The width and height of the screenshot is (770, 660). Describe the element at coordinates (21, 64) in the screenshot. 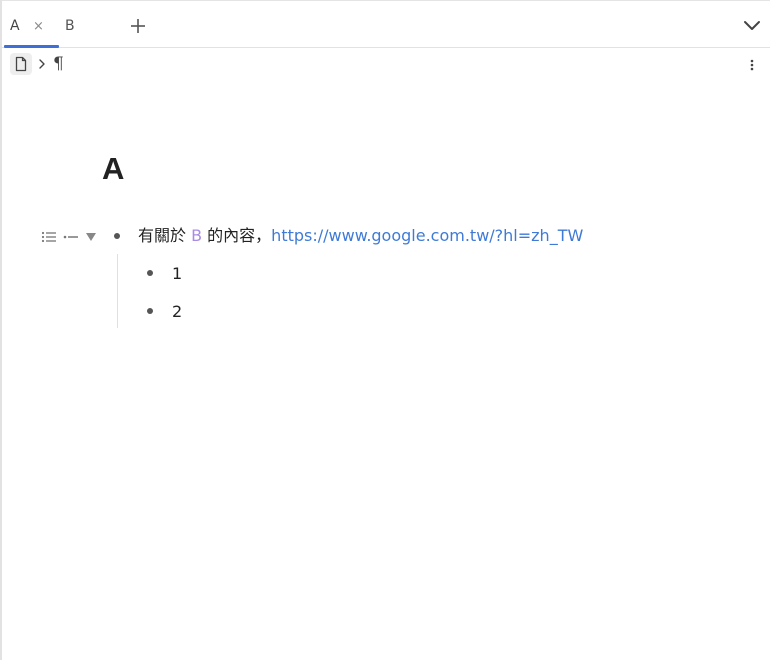

I see `document-icon` at that location.